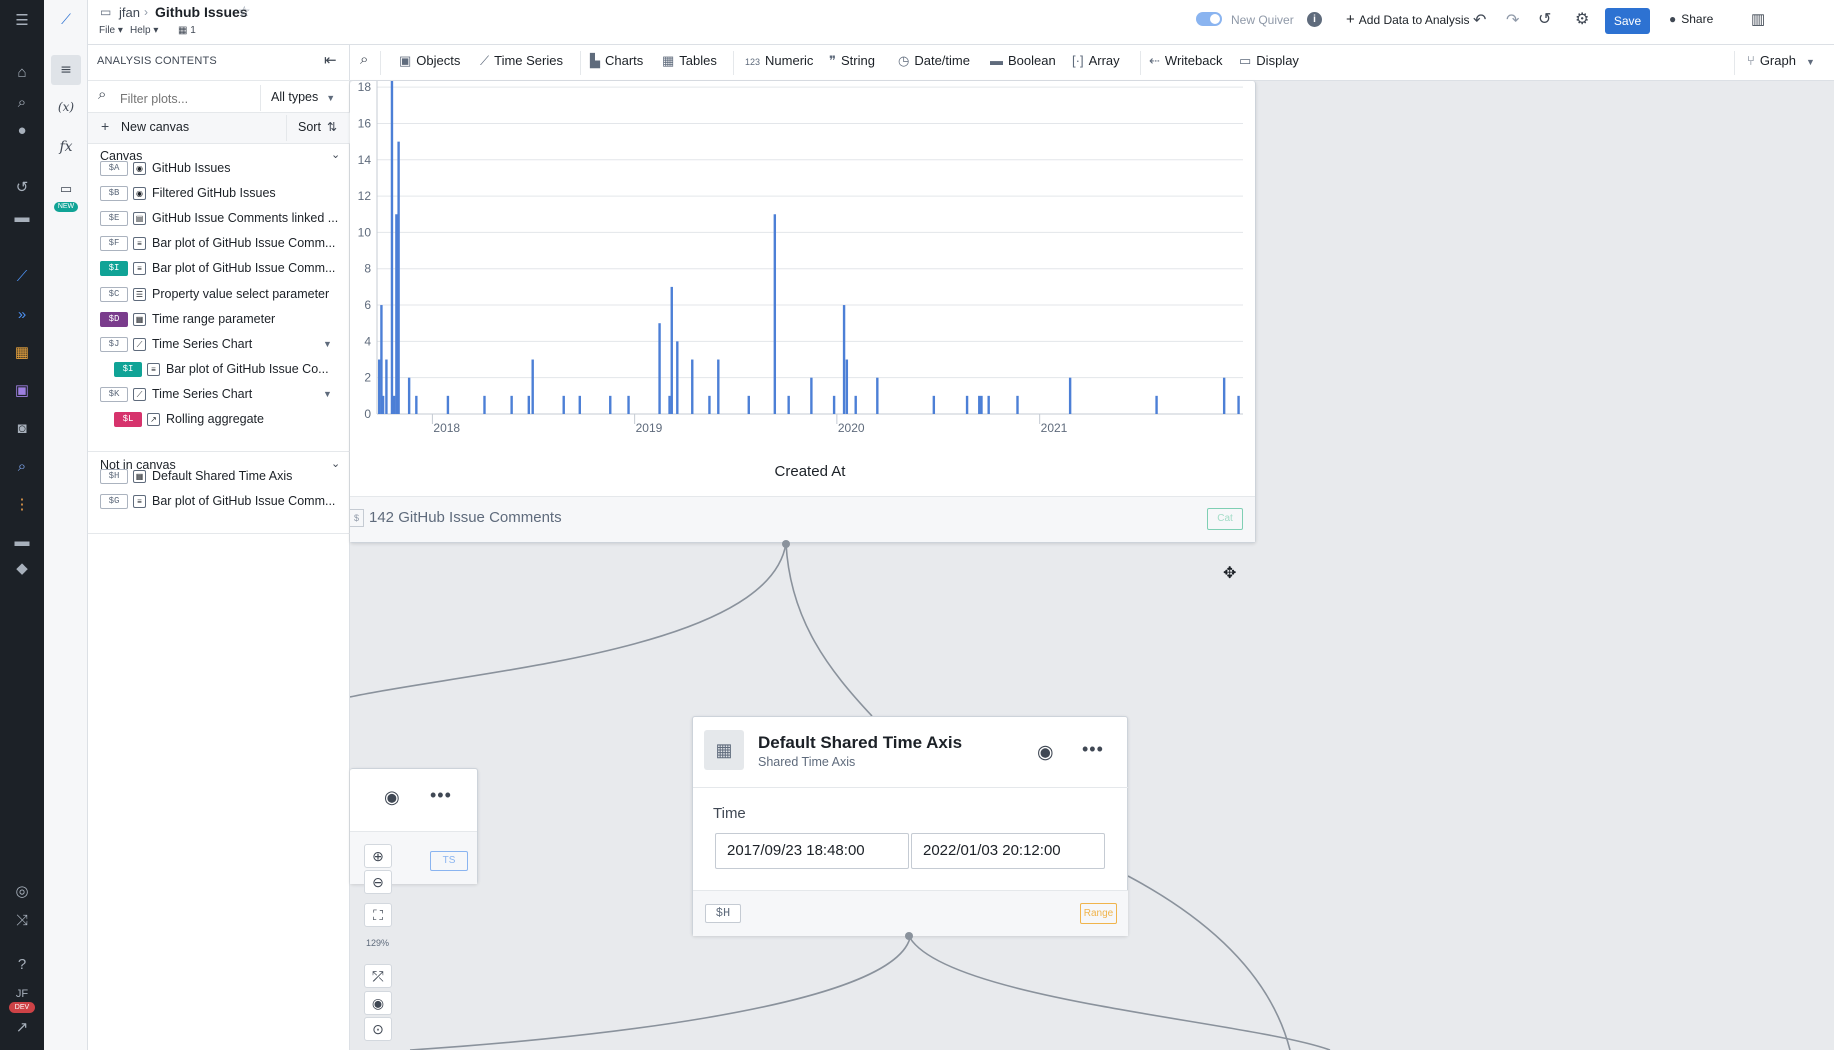  Describe the element at coordinates (1269, 61) in the screenshot. I see `toolbar-display: ▭ Display` at that location.